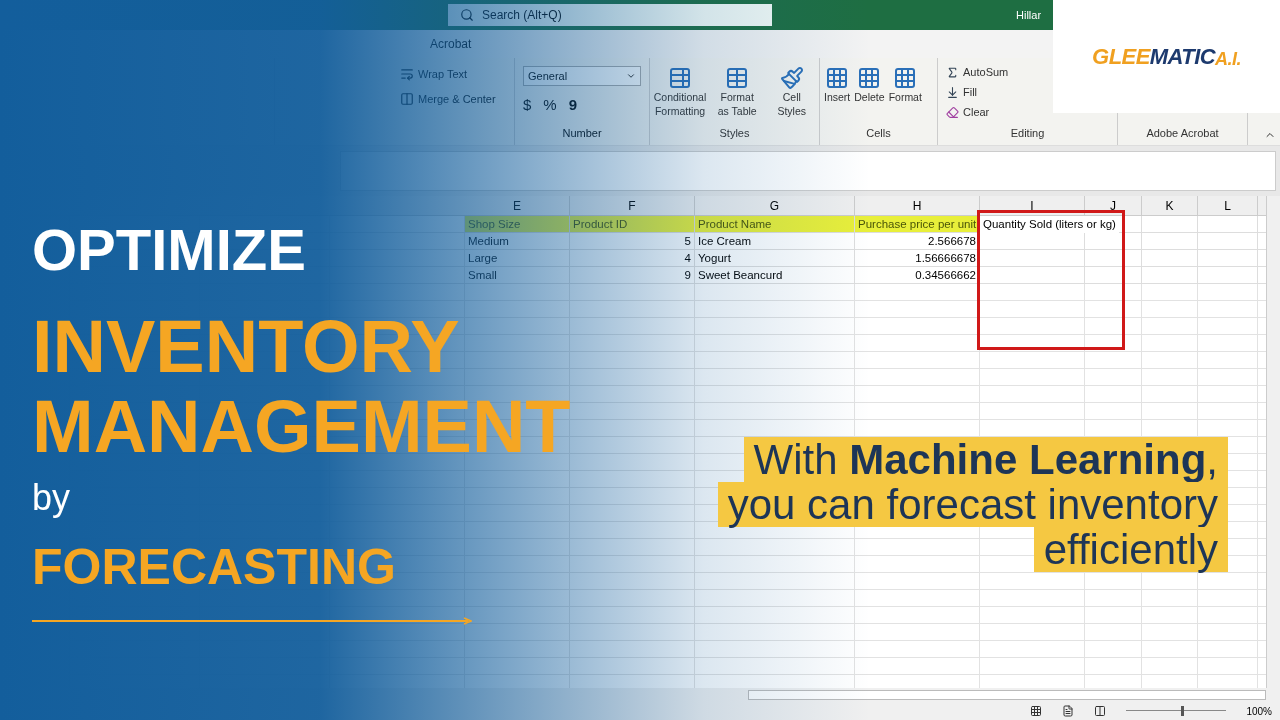 This screenshot has height=720, width=1280. What do you see at coordinates (489, 241) in the screenshot?
I see `table-cell-text: Medium` at bounding box center [489, 241].